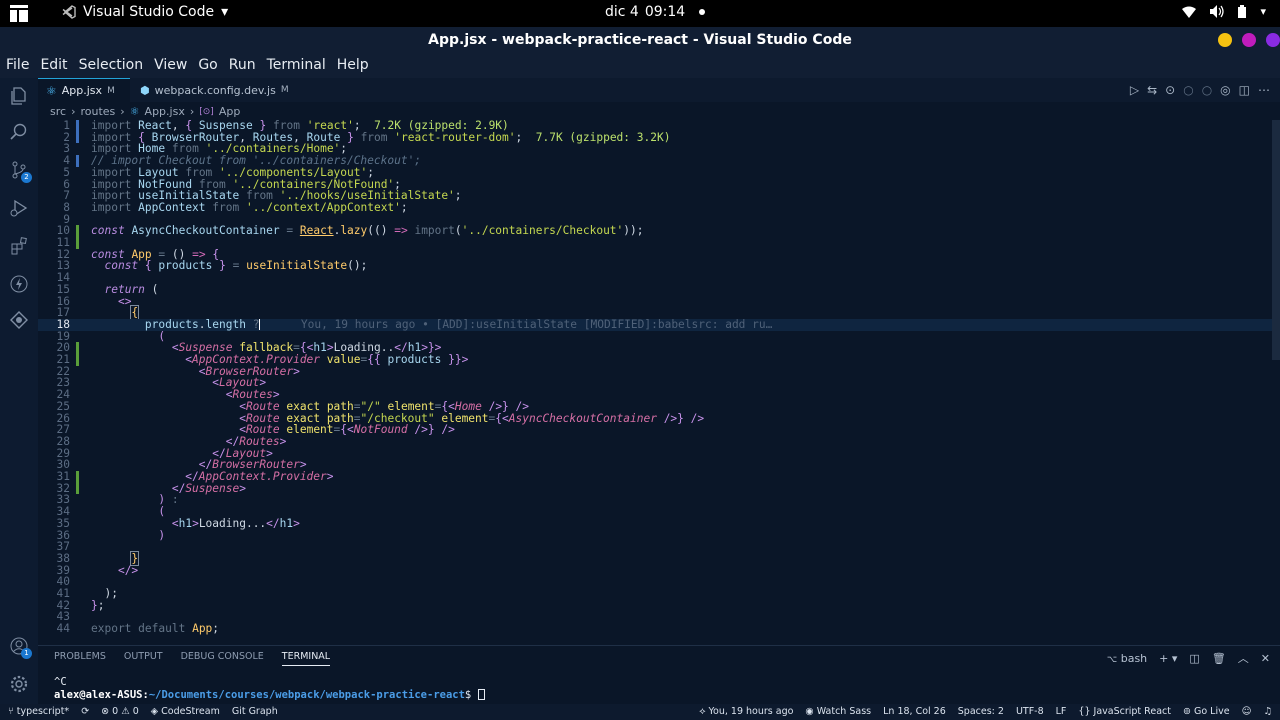 The width and height of the screenshot is (1280, 720). What do you see at coordinates (1170, 90) in the screenshot?
I see `git-commit-icon: ⊙` at bounding box center [1170, 90].